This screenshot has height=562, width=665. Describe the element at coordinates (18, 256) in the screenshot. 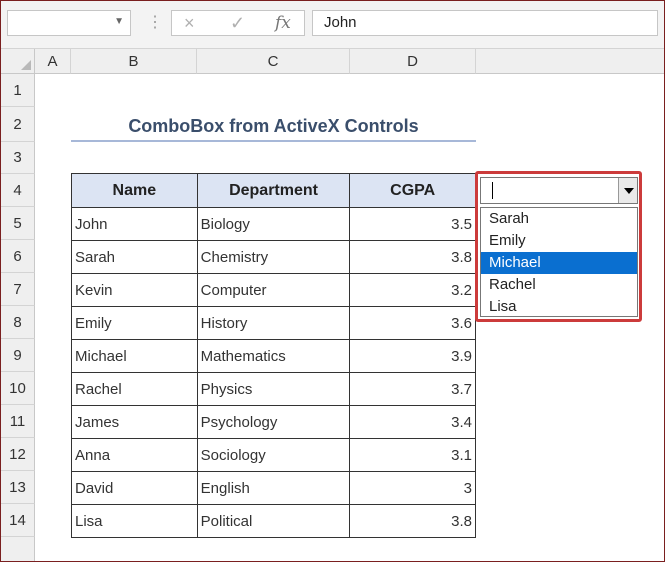

I see `row-header-6: 6` at that location.